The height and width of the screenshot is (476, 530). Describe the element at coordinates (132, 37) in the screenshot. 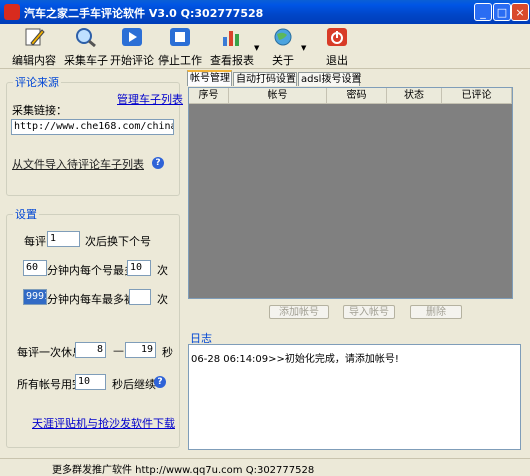

I see `play-icon` at that location.